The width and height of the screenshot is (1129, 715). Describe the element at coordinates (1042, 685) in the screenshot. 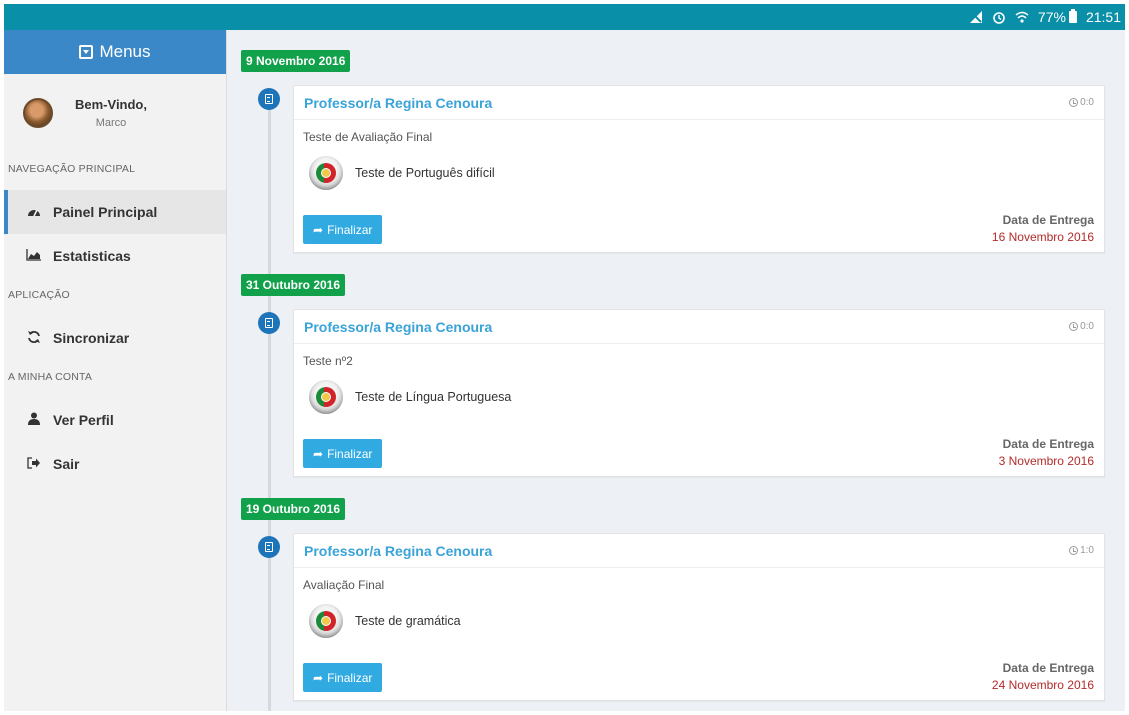

I see `delivery-date: 24 Novembro 2016` at that location.